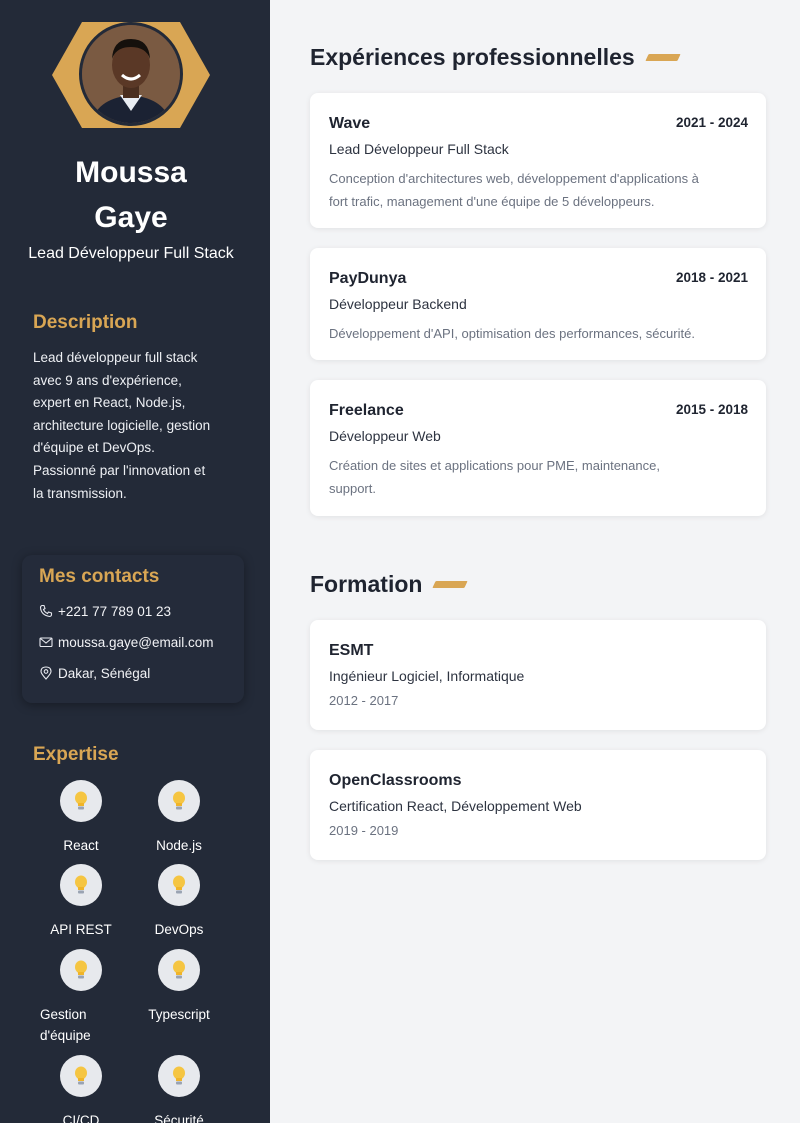 This screenshot has height=1123, width=800. What do you see at coordinates (109, 403) in the screenshot?
I see `description-line: expert en React, Node.js,` at bounding box center [109, 403].